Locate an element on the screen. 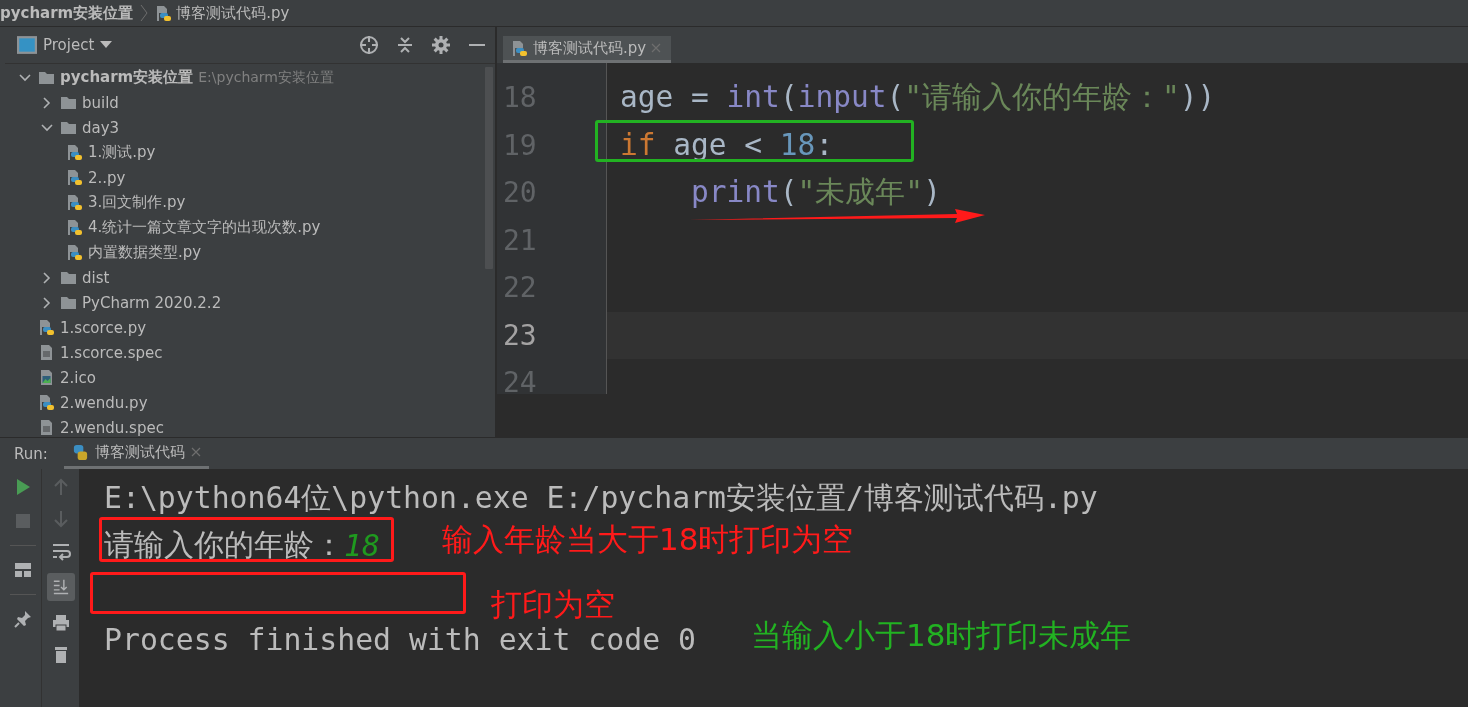 Image resolution: width=1468 pixels, height=707 pixels. code-line: print("未成年") is located at coordinates (815, 192).